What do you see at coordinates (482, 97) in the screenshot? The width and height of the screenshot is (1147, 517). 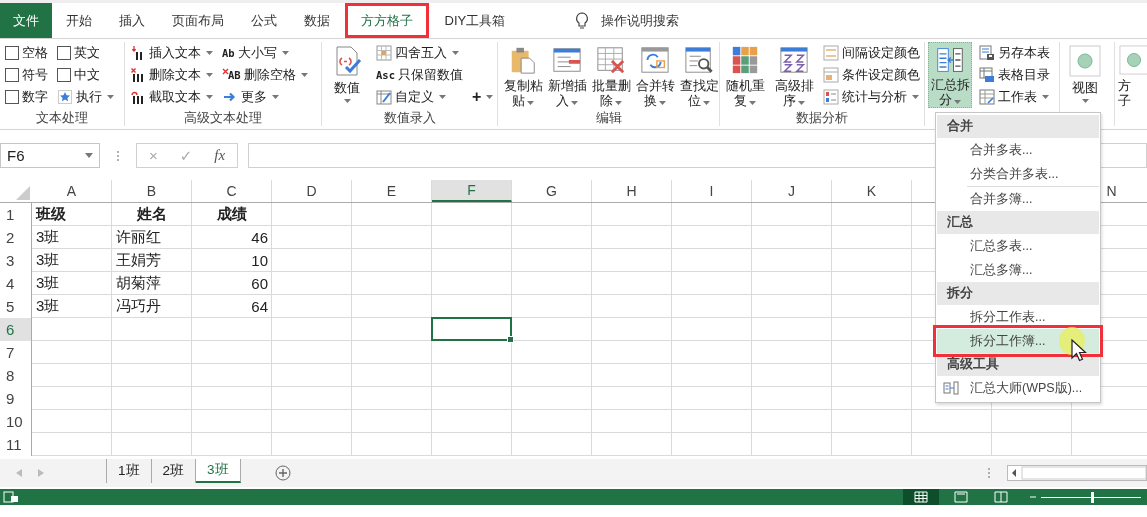 I see `ribbon-button: +` at bounding box center [482, 97].